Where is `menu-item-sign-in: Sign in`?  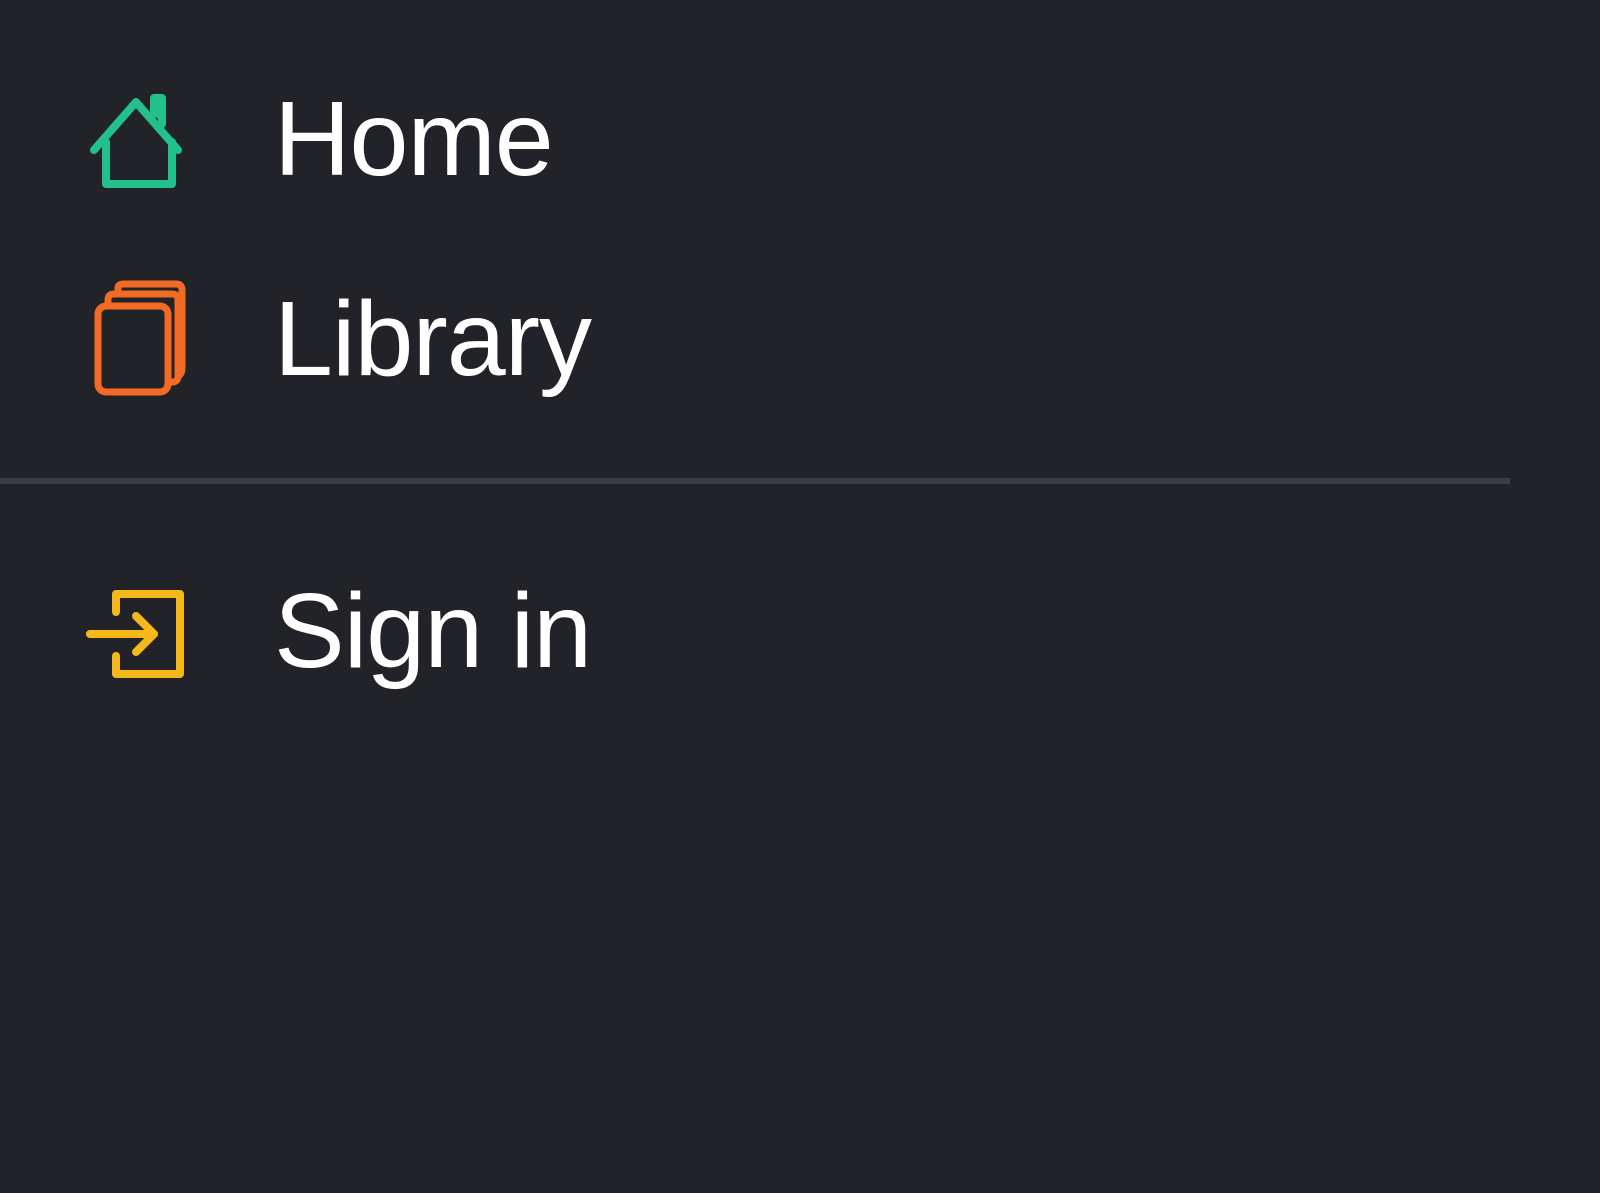 menu-item-sign-in: Sign in is located at coordinates (770, 631).